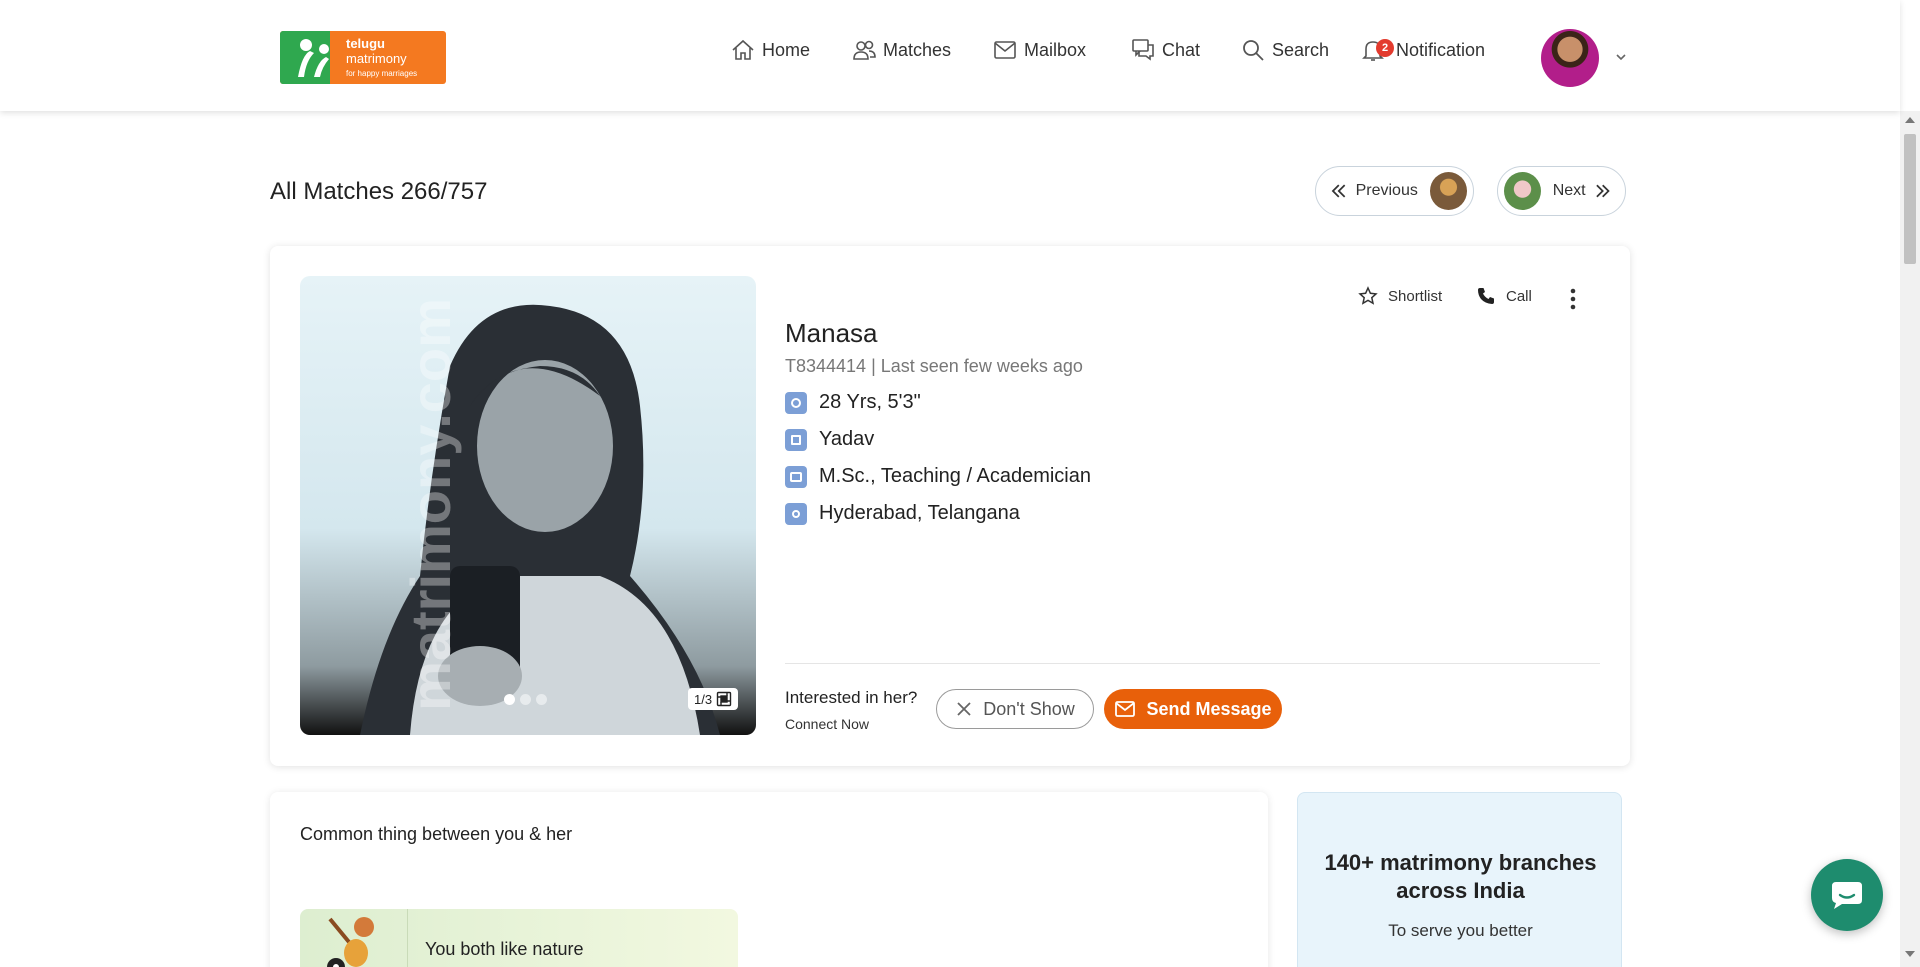 Image resolution: width=1920 pixels, height=967 pixels. What do you see at coordinates (509, 699) in the screenshot?
I see `carousel-dot-active` at bounding box center [509, 699].